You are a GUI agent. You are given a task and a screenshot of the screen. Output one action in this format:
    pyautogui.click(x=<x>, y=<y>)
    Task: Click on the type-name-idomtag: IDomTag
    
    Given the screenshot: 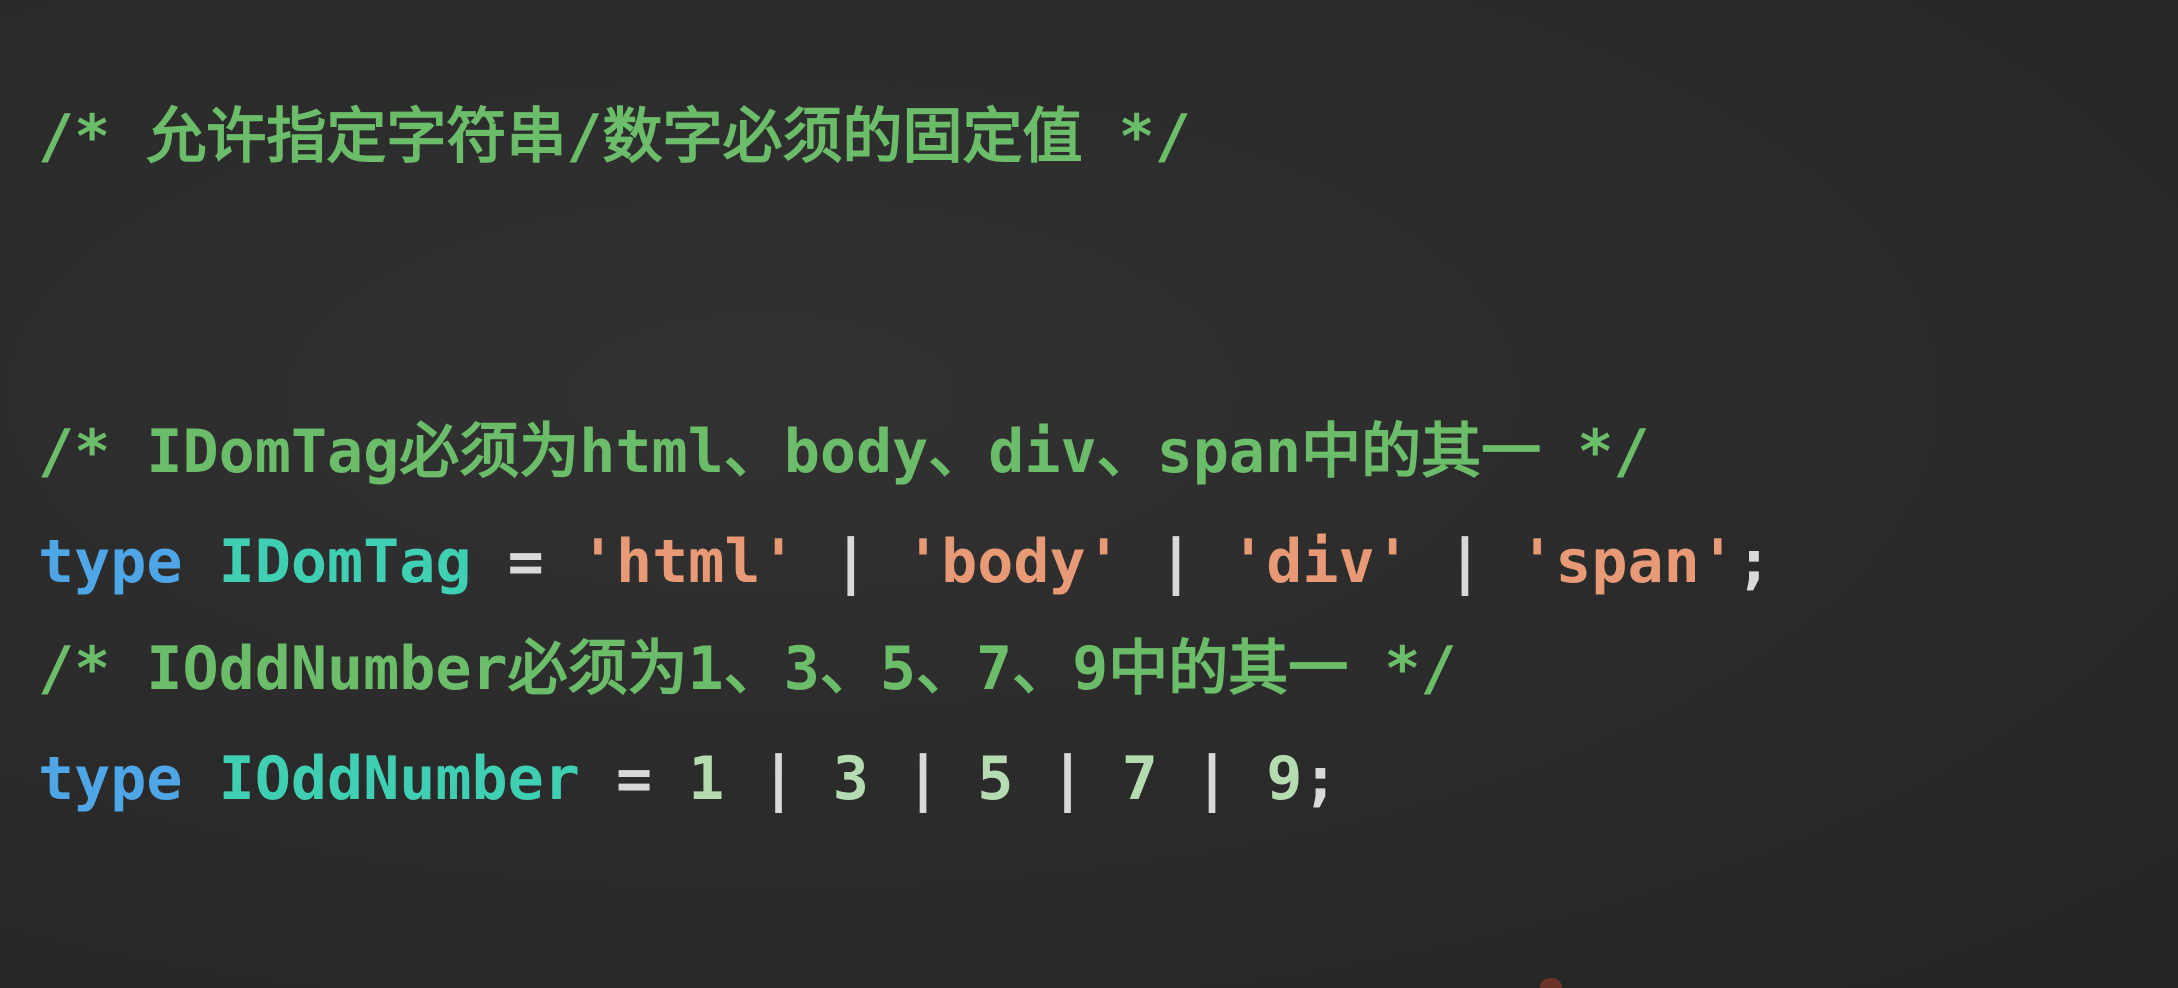 What is the action you would take?
    pyautogui.click(x=345, y=562)
    